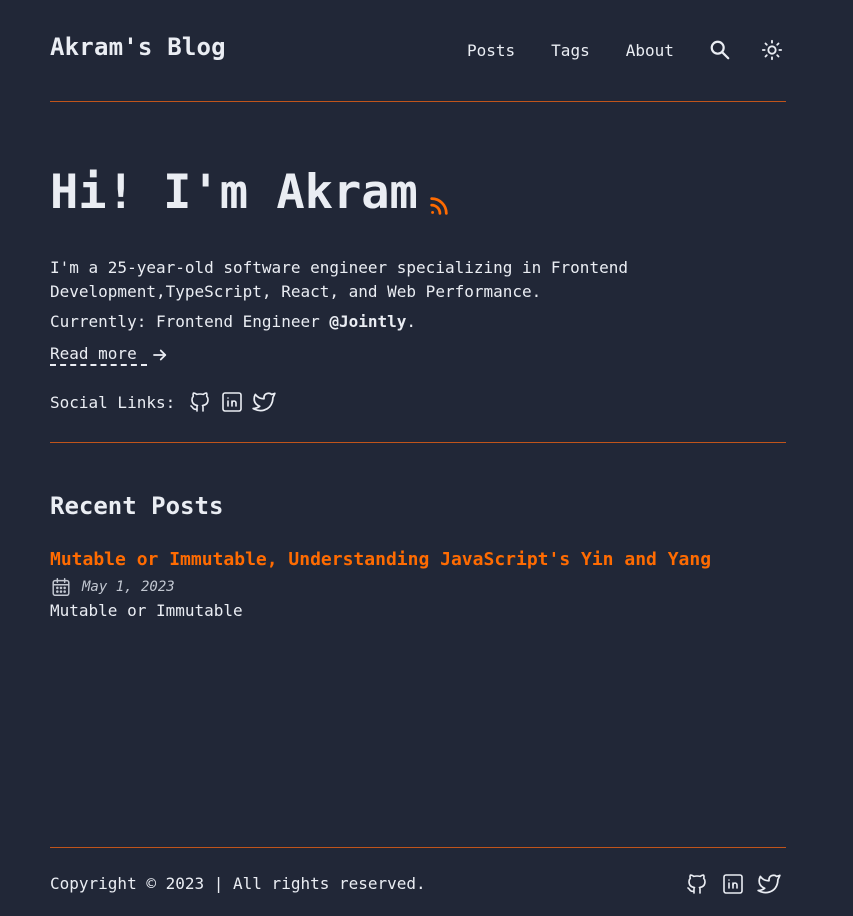 Image resolution: width=853 pixels, height=916 pixels. What do you see at coordinates (146, 610) in the screenshot?
I see `post-excerpt: Mutable or Immutable` at bounding box center [146, 610].